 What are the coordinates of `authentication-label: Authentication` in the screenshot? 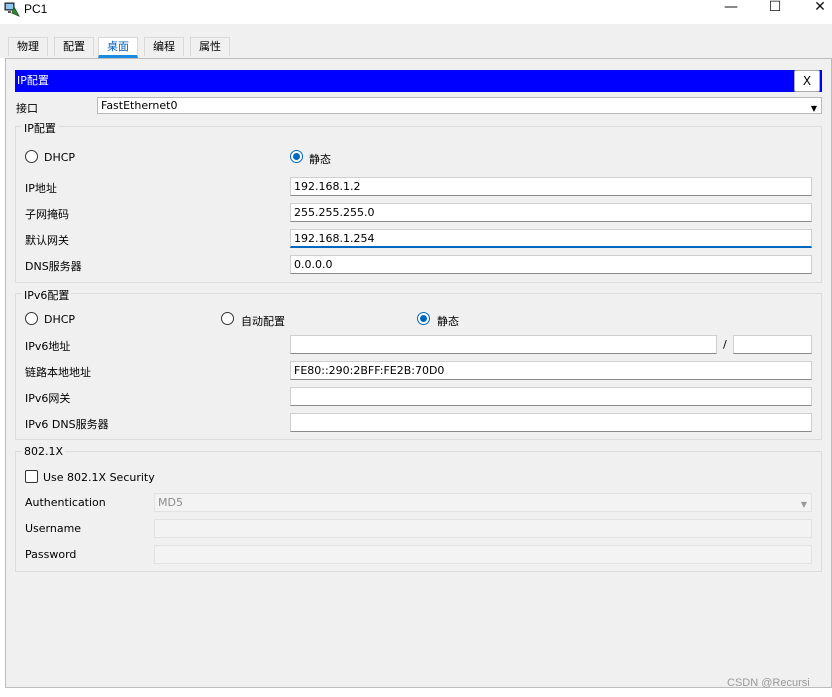 It's located at (65, 502).